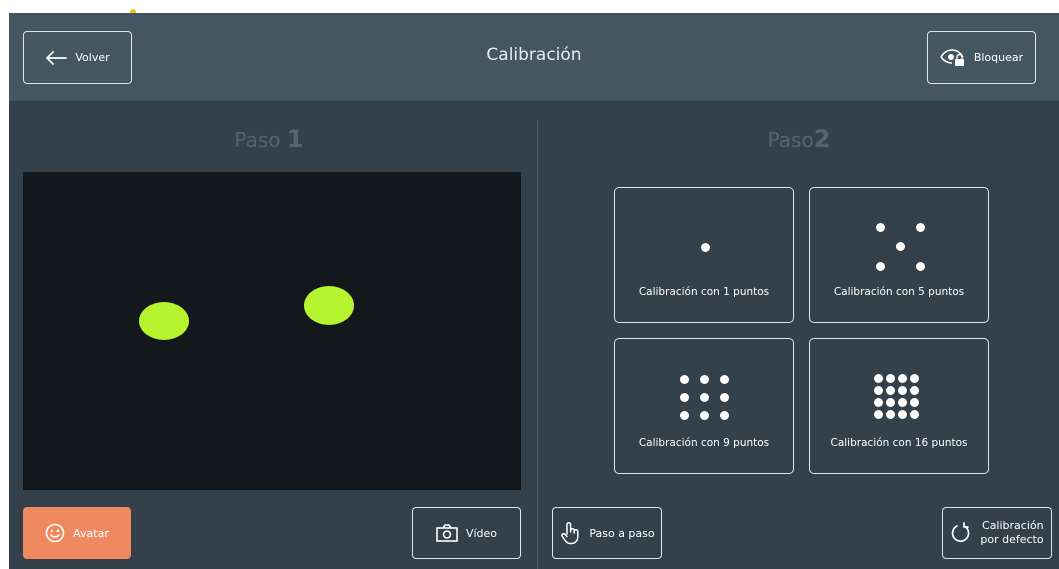 The height and width of the screenshot is (569, 1059). I want to click on lock-button-label: Bloquear, so click(998, 57).